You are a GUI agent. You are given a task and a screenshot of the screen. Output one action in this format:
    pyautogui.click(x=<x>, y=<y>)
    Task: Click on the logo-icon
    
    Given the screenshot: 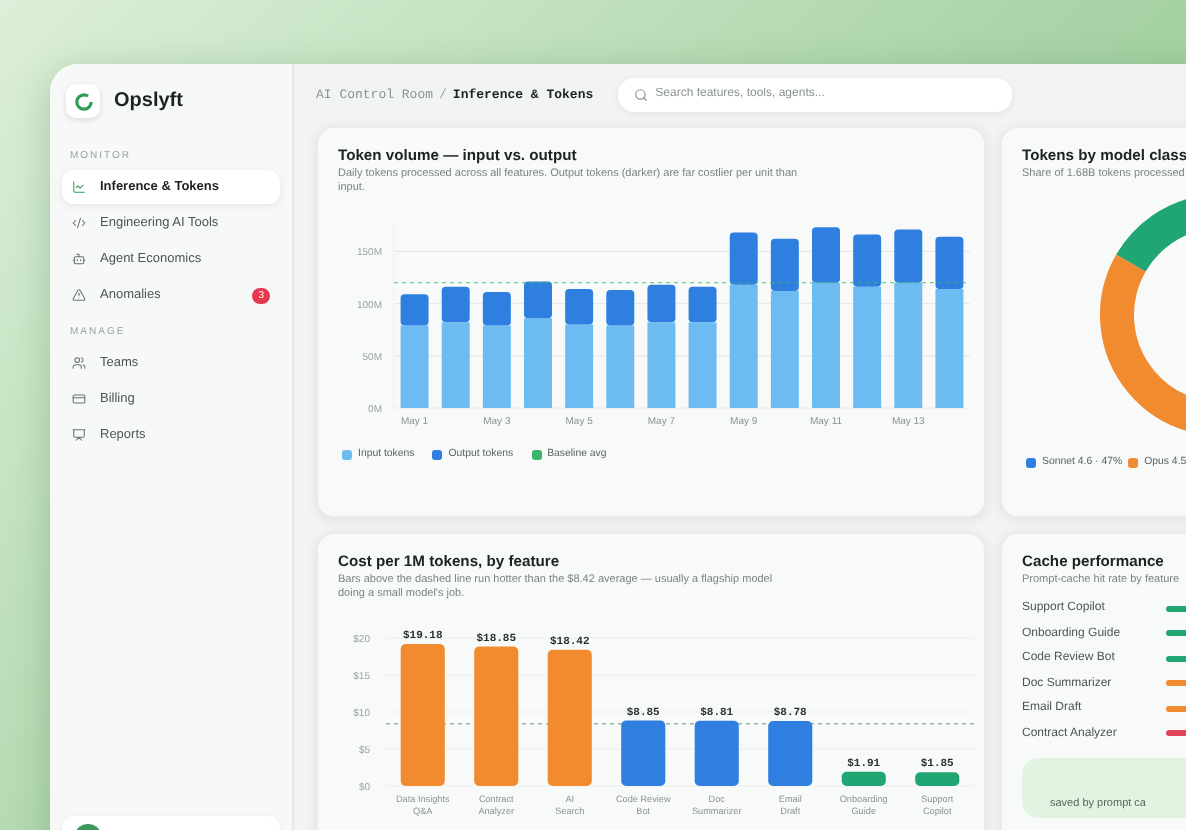 What is the action you would take?
    pyautogui.click(x=83, y=101)
    